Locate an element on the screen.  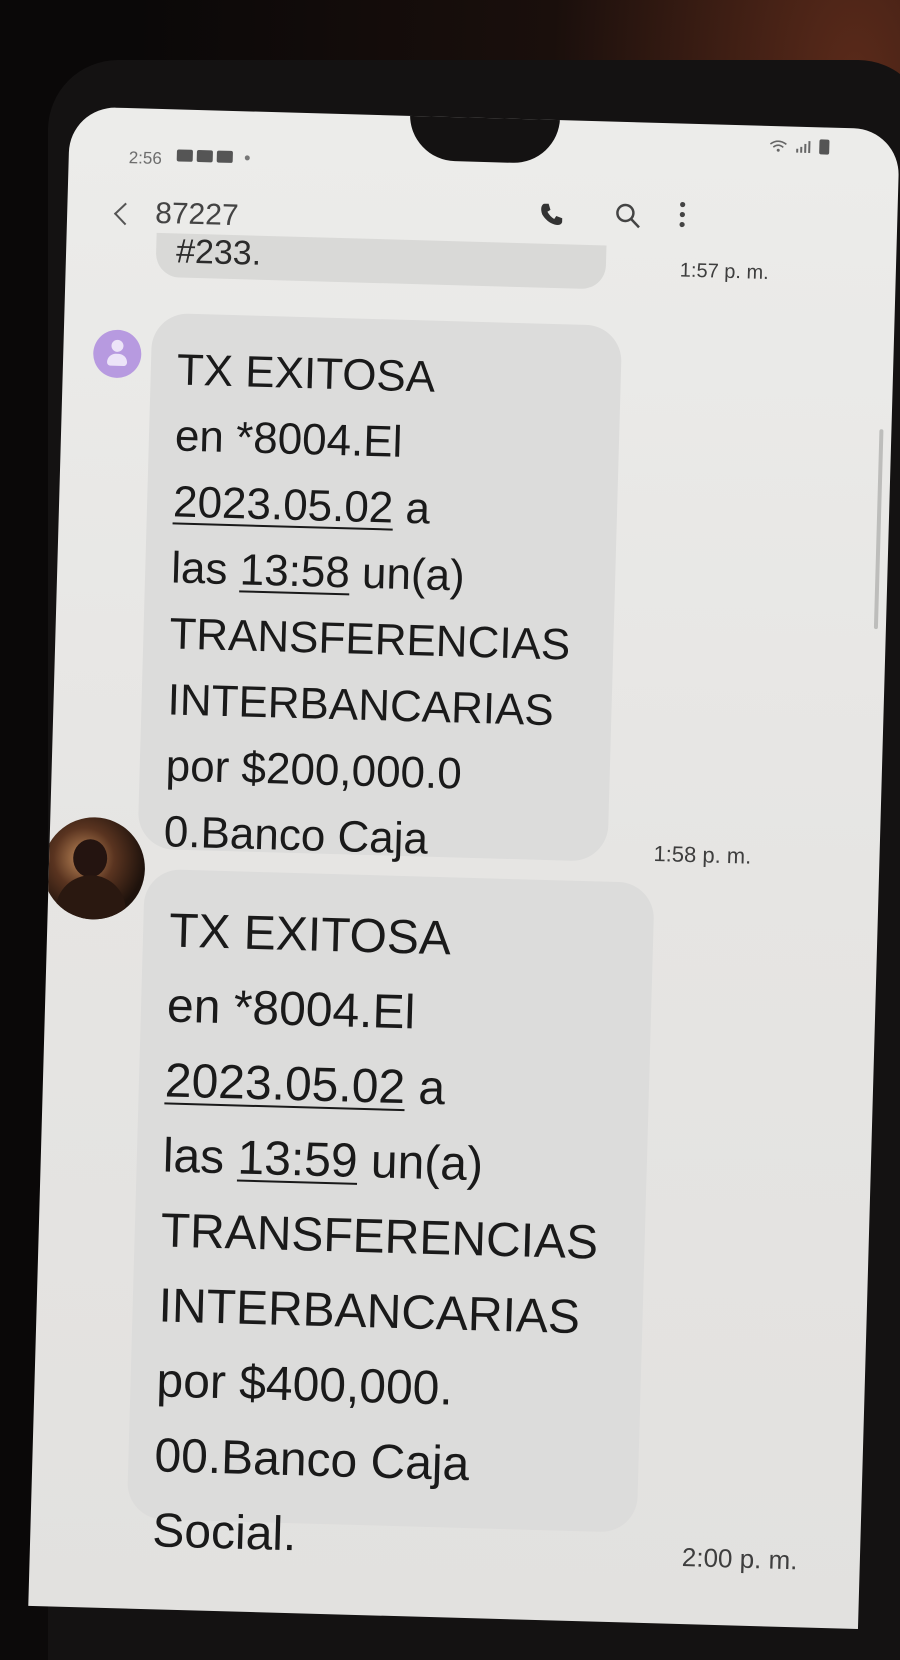
message-line: por $400,000. is located at coordinates (386, 1387).